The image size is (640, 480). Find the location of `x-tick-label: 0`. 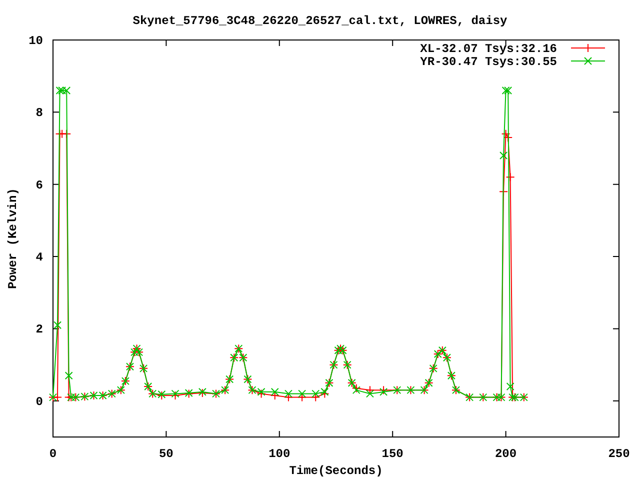

x-tick-label: 0 is located at coordinates (53, 454).